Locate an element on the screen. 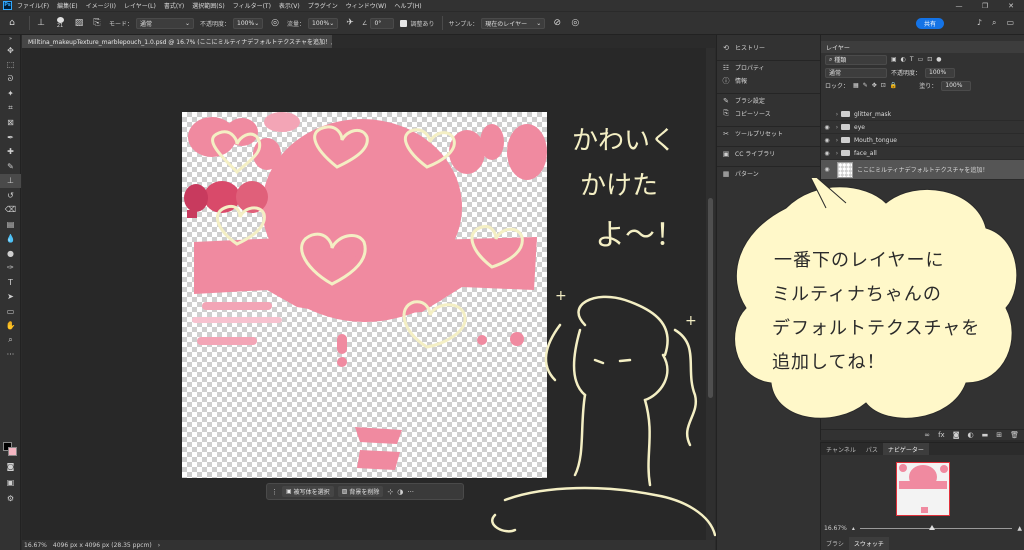 The width and height of the screenshot is (1024, 550). dock-item-tool-presets: ✂ ツールプリセット is located at coordinates (768, 133).